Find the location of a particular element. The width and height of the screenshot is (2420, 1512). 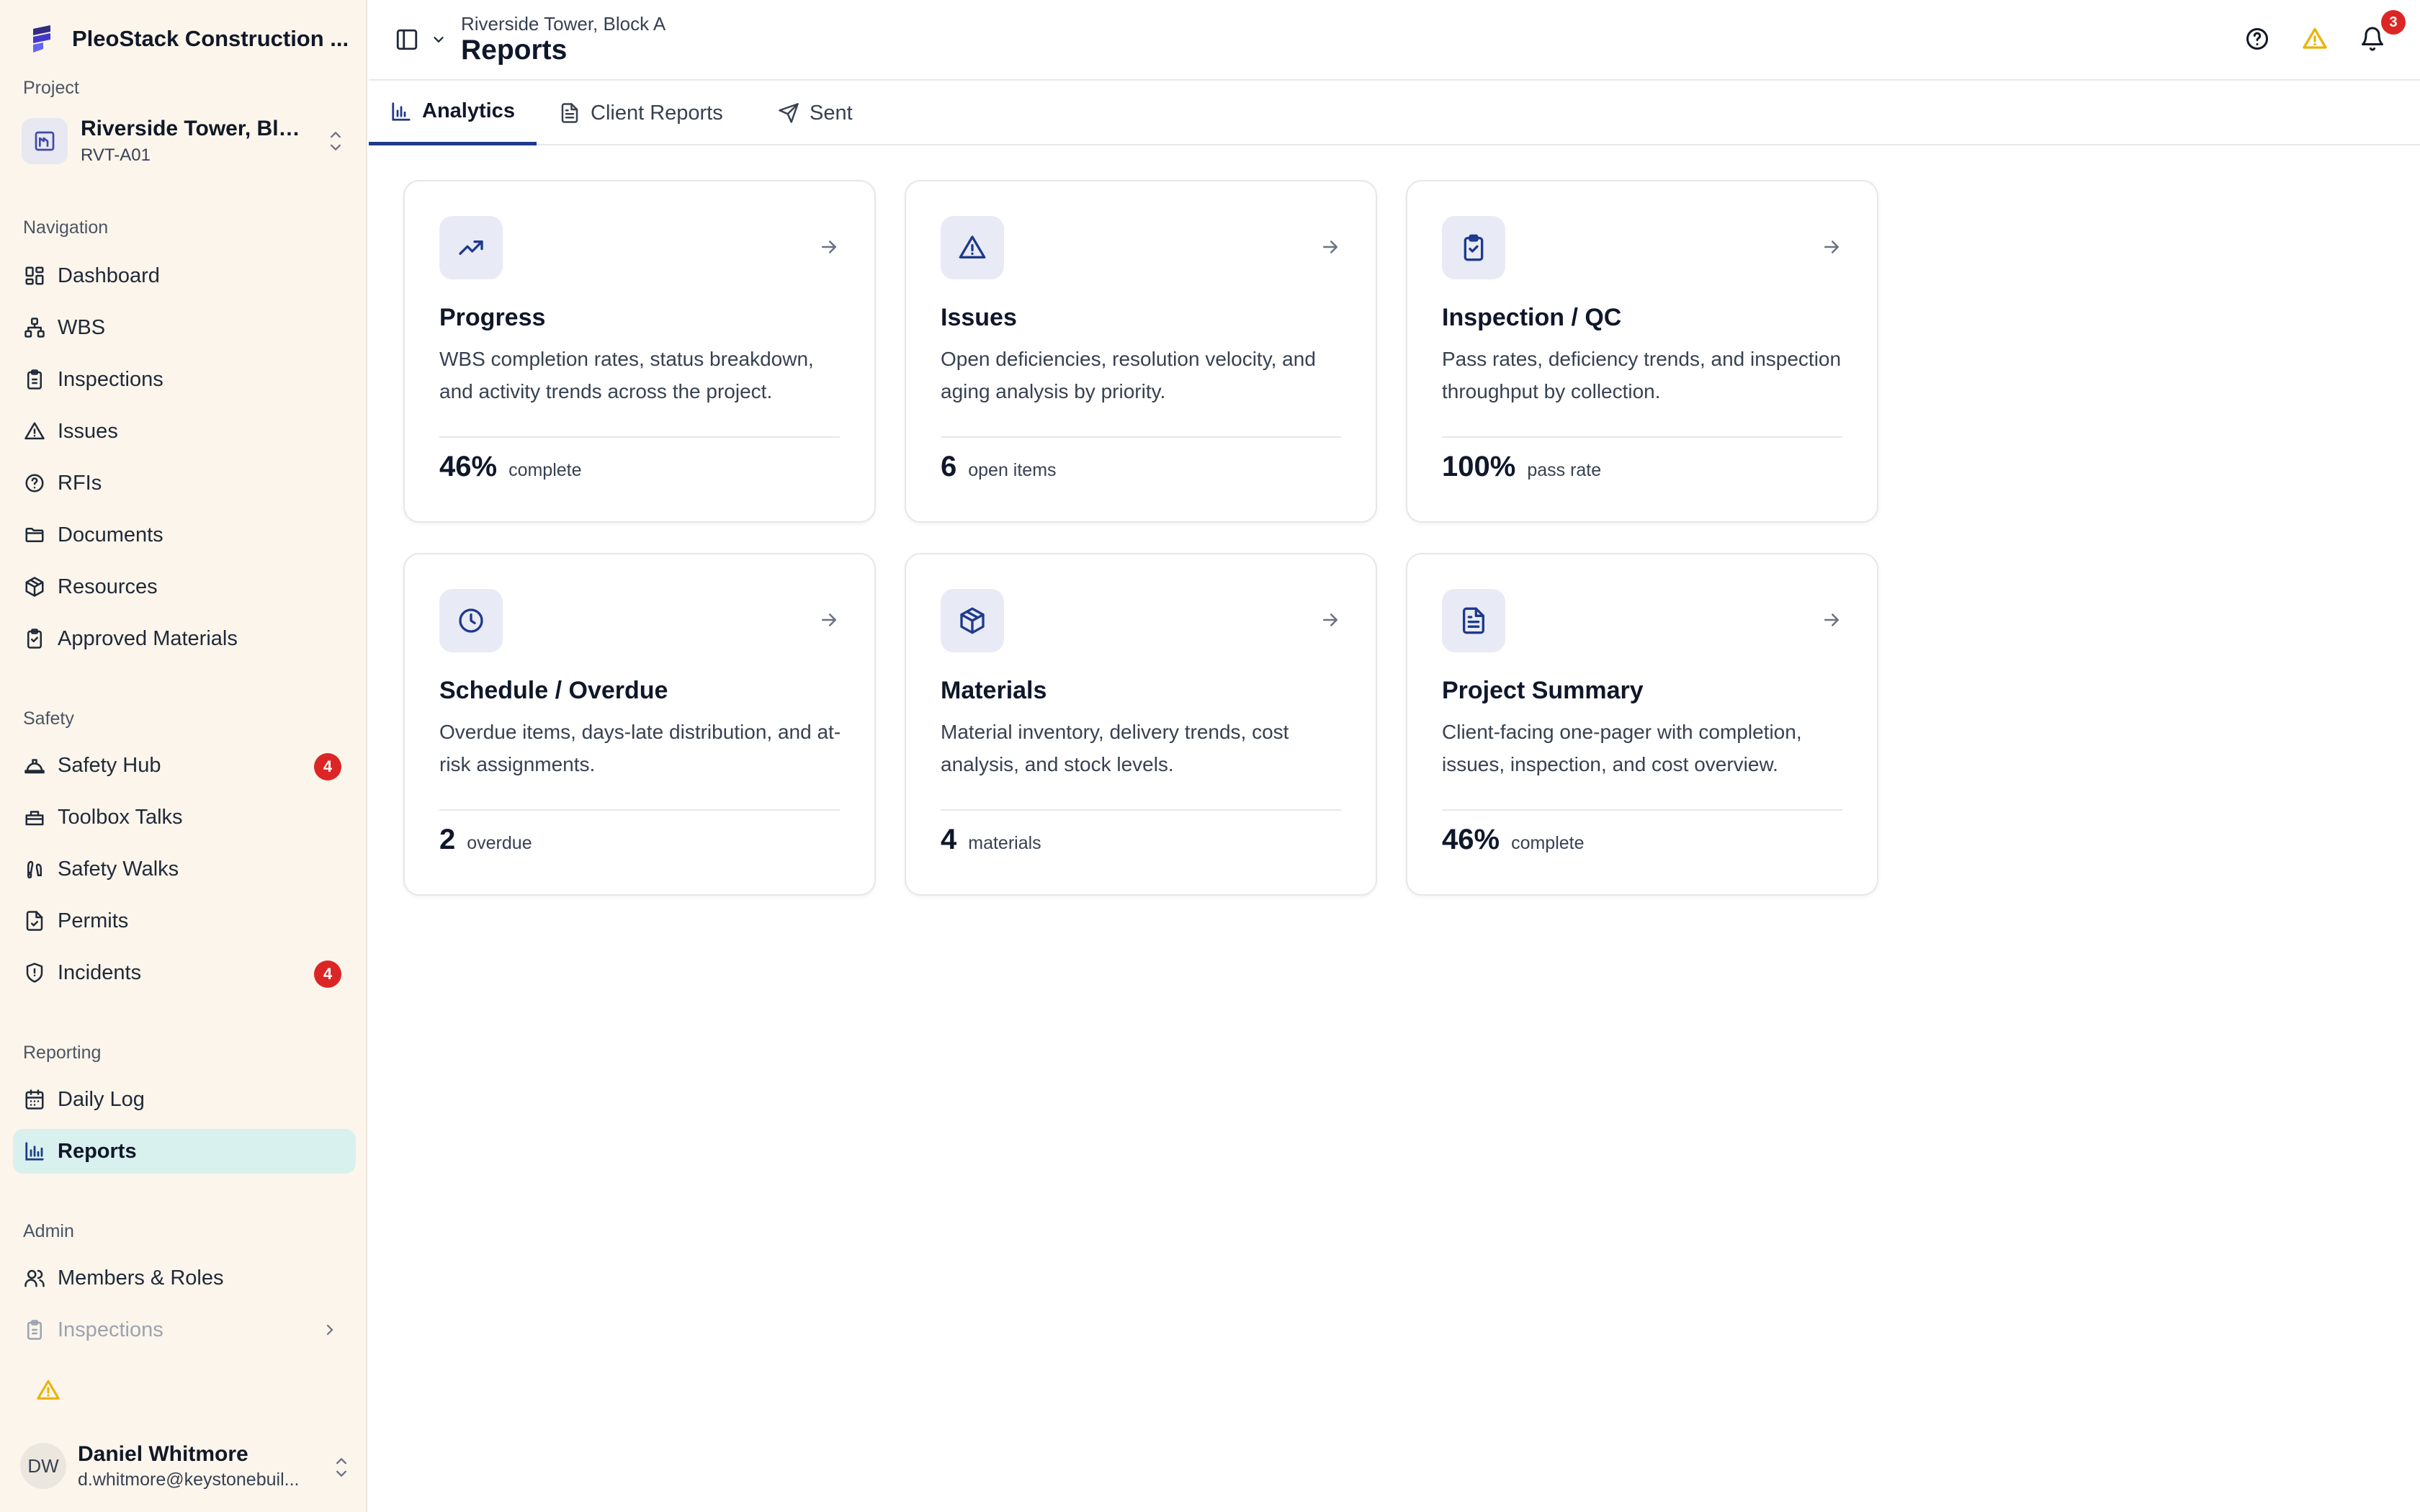

nav-item-label: Daily Log is located at coordinates (101, 1099).